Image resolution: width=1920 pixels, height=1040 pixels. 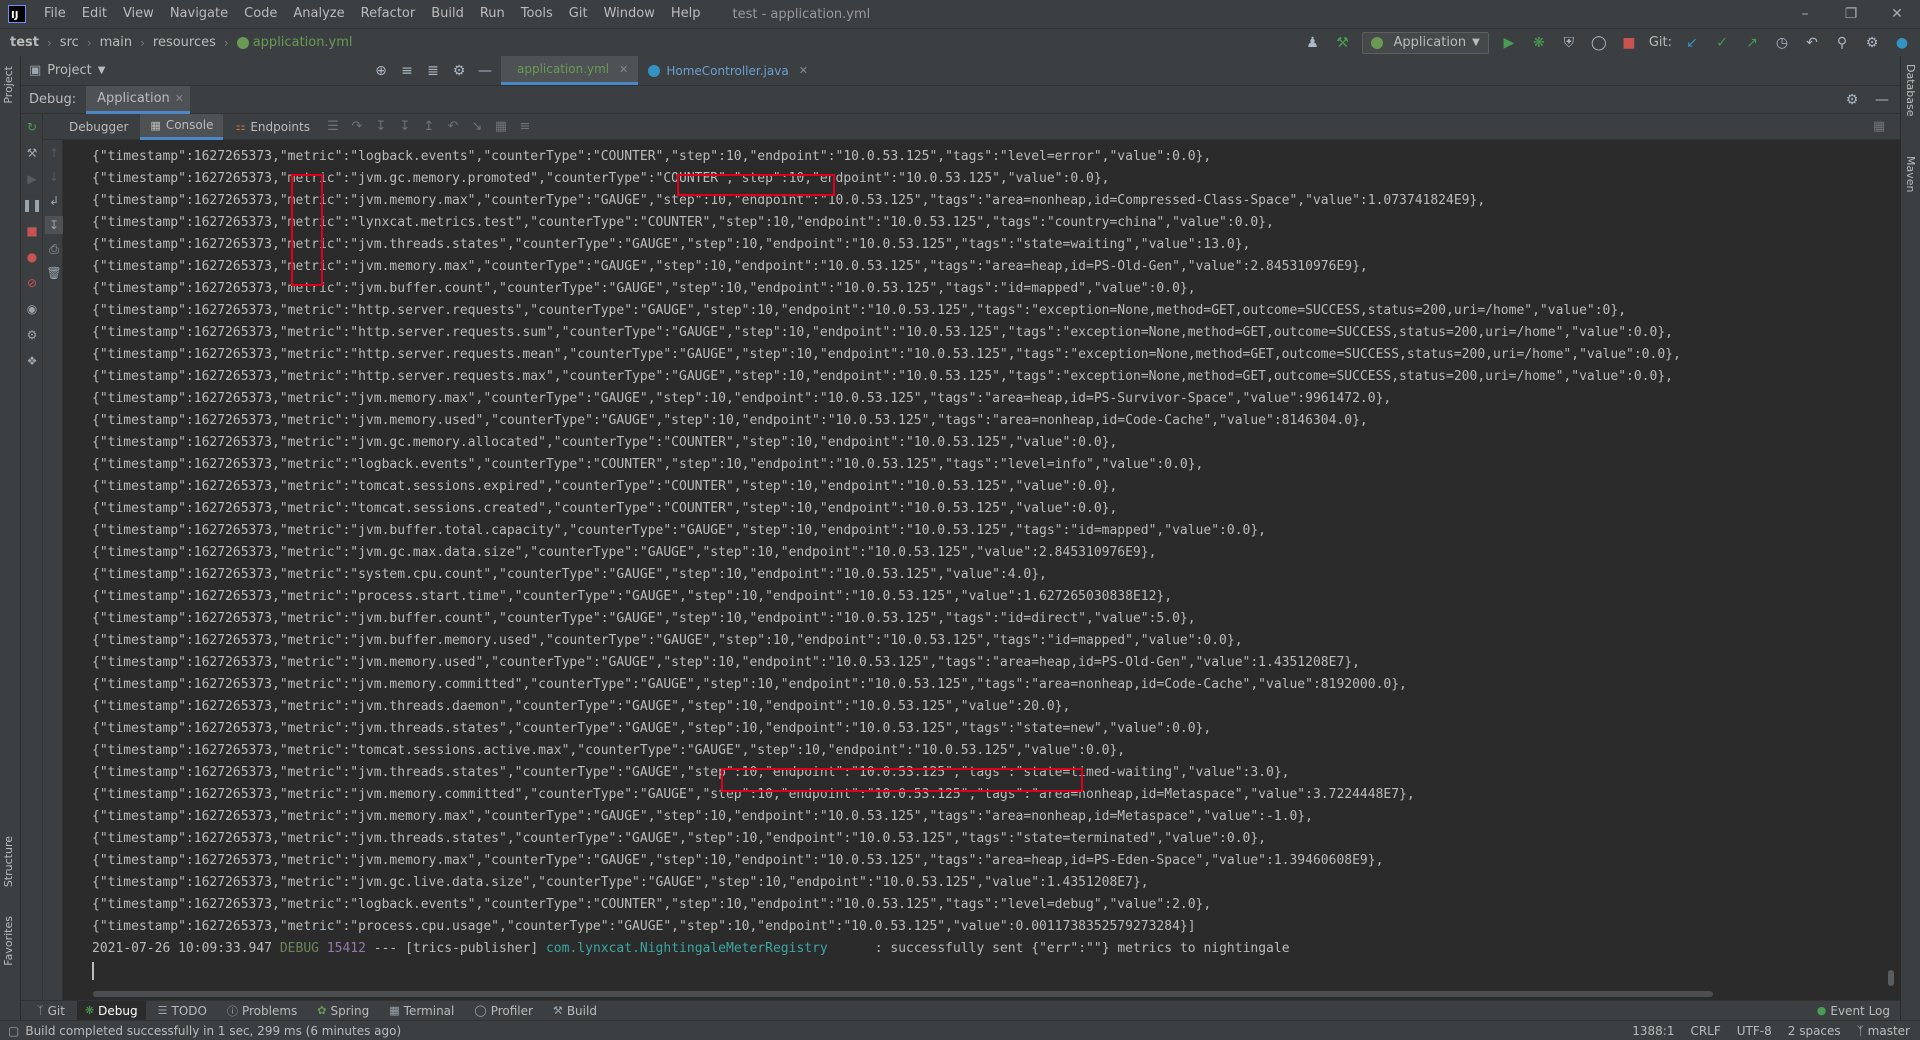 What do you see at coordinates (388, 14) in the screenshot?
I see `menu-refactor: Refactor` at bounding box center [388, 14].